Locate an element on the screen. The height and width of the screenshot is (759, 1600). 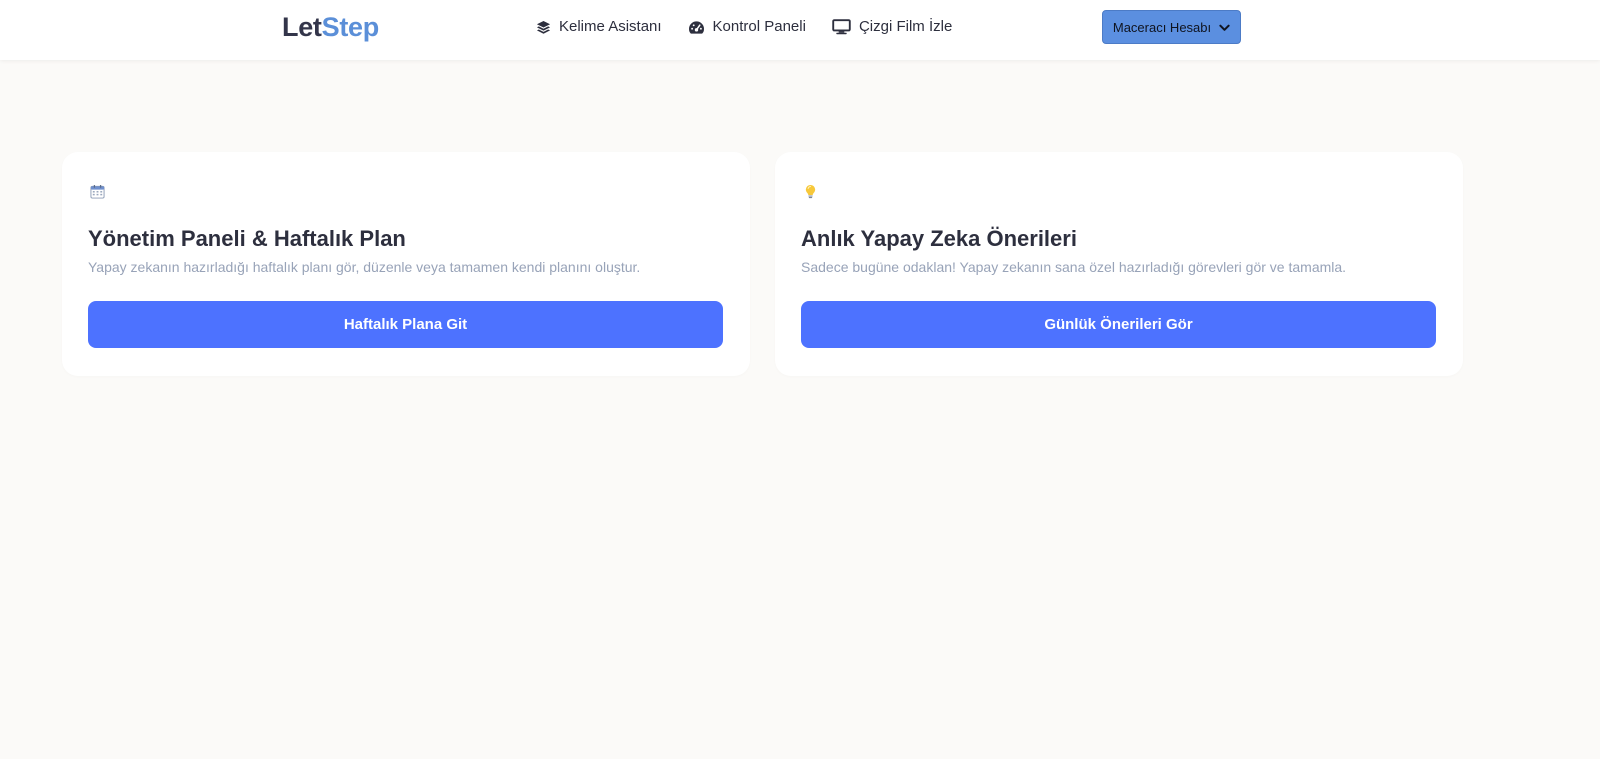
nav-item-kelime-asistani: Kelime Asistanı is located at coordinates (599, 27).